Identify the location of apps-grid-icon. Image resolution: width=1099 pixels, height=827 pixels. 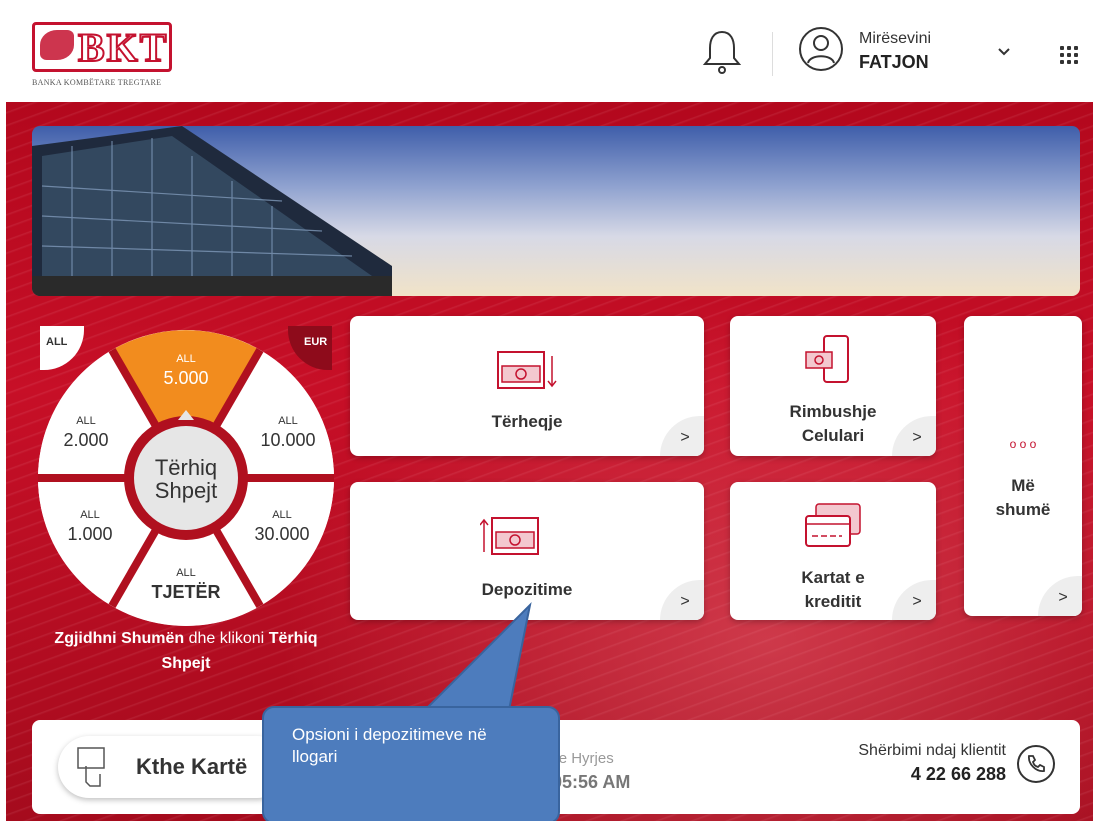
(1069, 55).